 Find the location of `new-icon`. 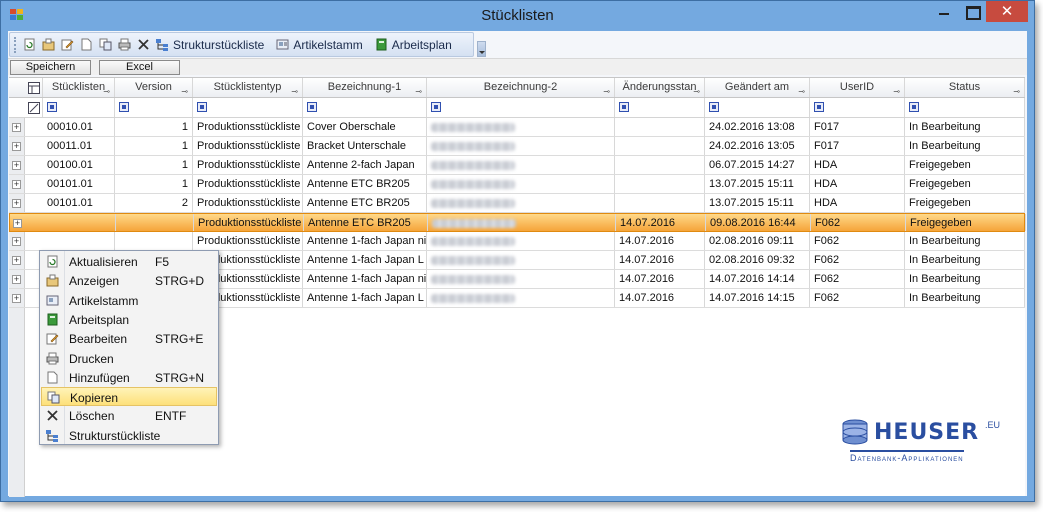

new-icon is located at coordinates (86, 44).